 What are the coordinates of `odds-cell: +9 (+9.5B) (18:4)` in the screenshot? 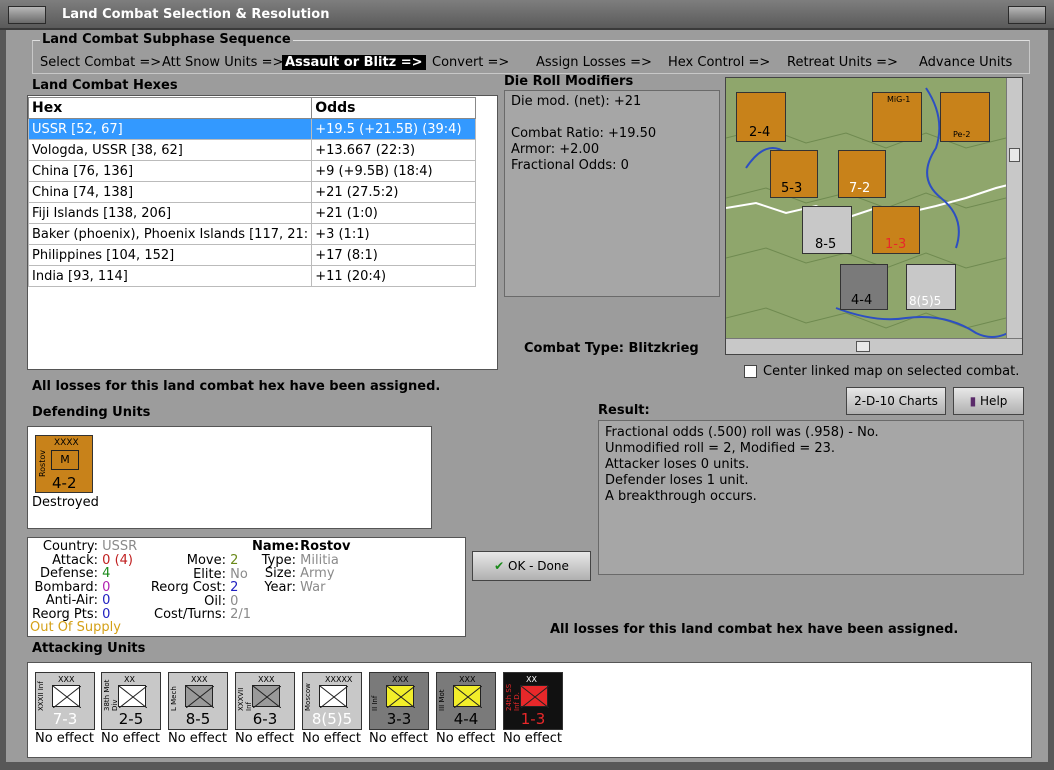 It's located at (394, 171).